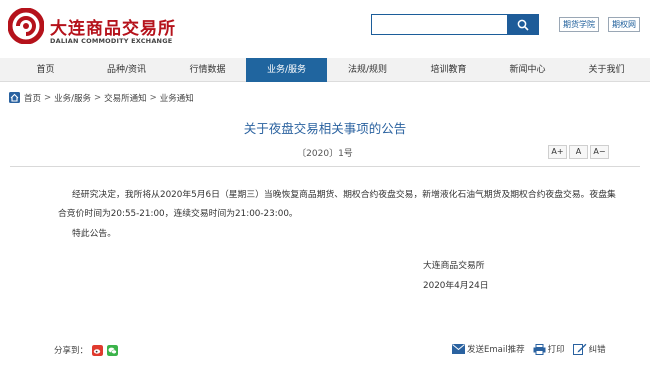 This screenshot has height=385, width=650. What do you see at coordinates (26, 26) in the screenshot?
I see `dce-logo-icon` at bounding box center [26, 26].